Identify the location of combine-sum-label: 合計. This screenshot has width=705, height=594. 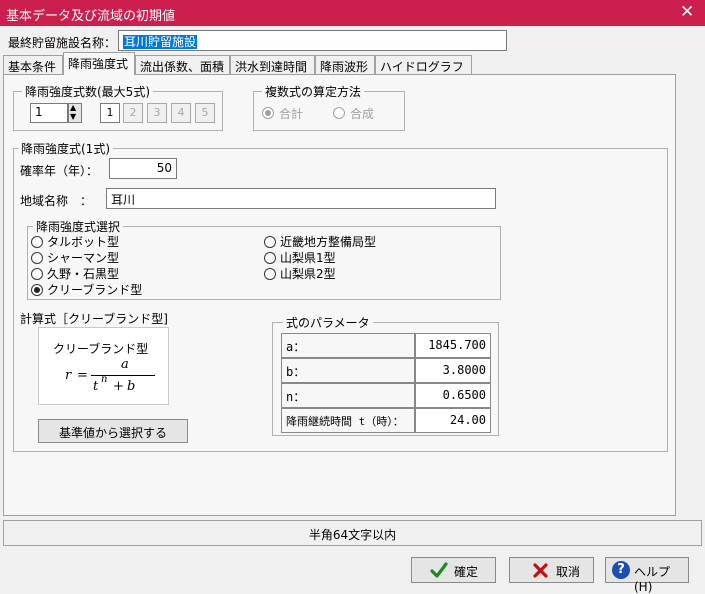
(291, 114).